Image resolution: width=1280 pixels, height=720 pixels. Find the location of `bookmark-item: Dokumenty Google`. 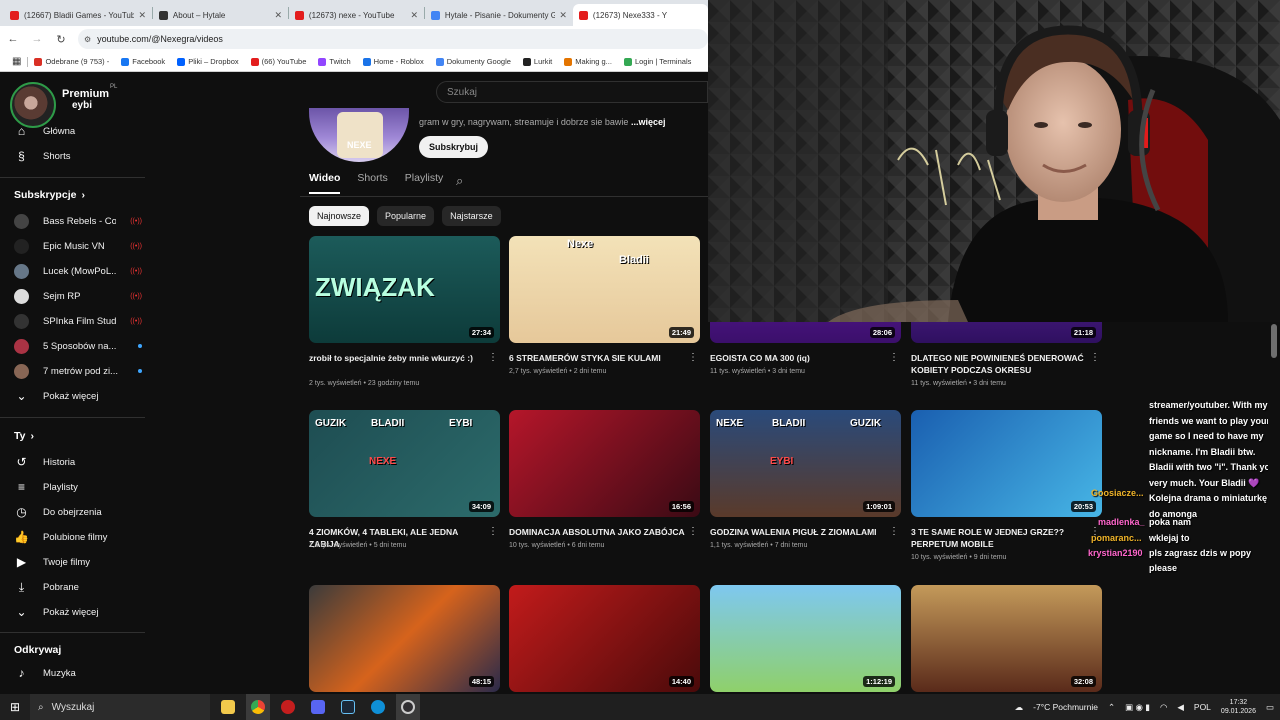

bookmark-item: Dokumenty Google is located at coordinates (473, 61).